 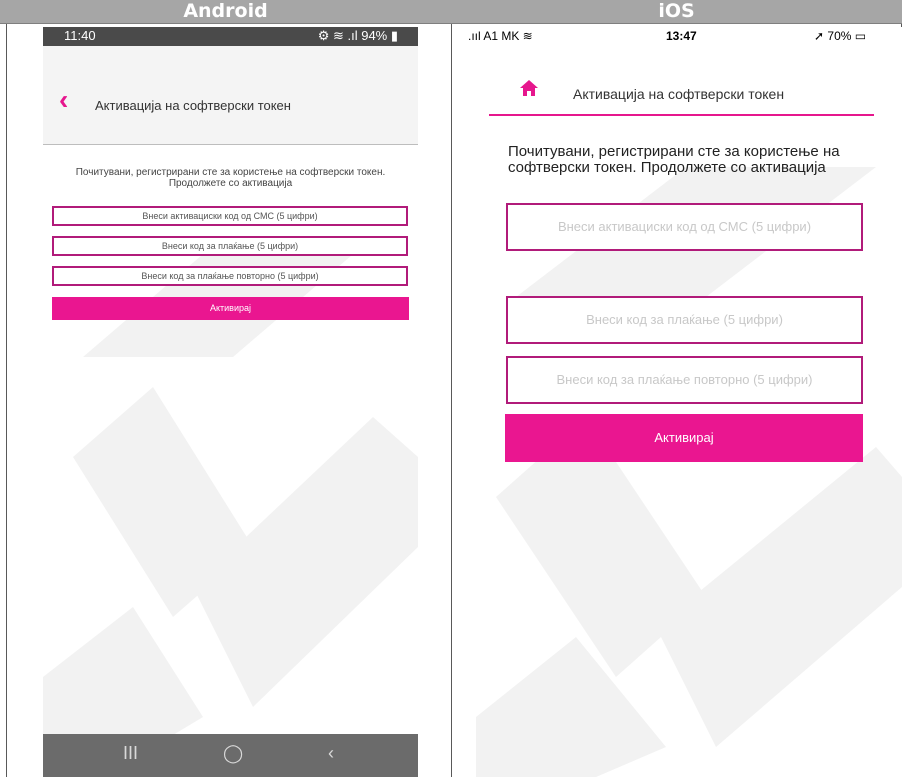 I want to click on android-header: Android, so click(x=225, y=11).